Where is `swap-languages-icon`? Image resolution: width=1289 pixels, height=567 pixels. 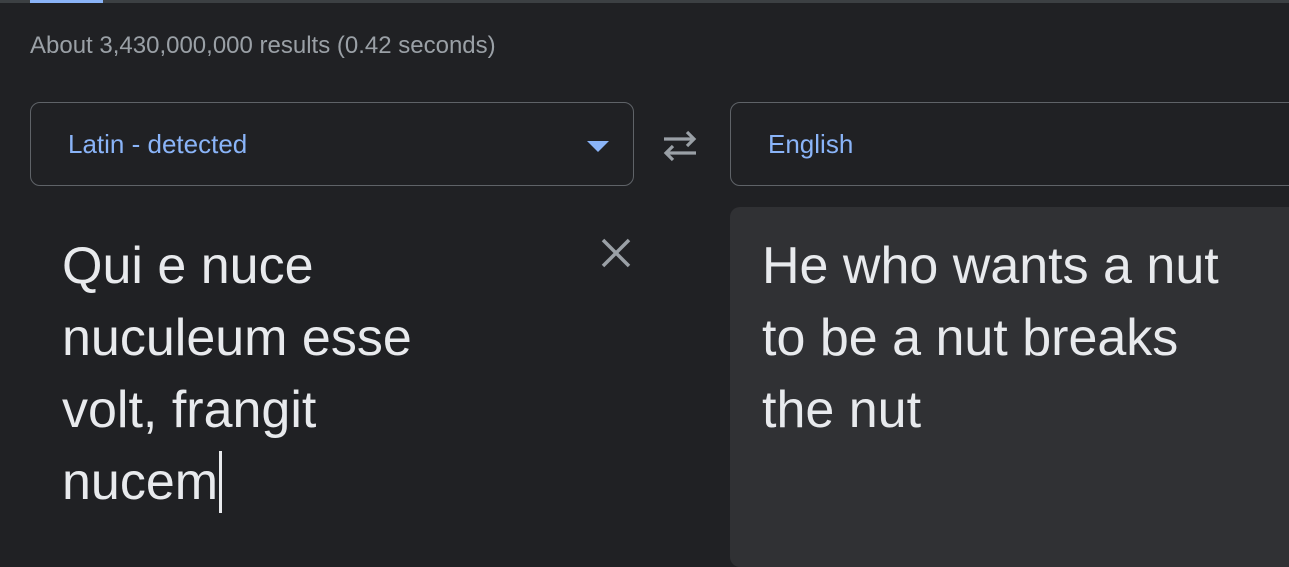
swap-languages-icon is located at coordinates (680, 146).